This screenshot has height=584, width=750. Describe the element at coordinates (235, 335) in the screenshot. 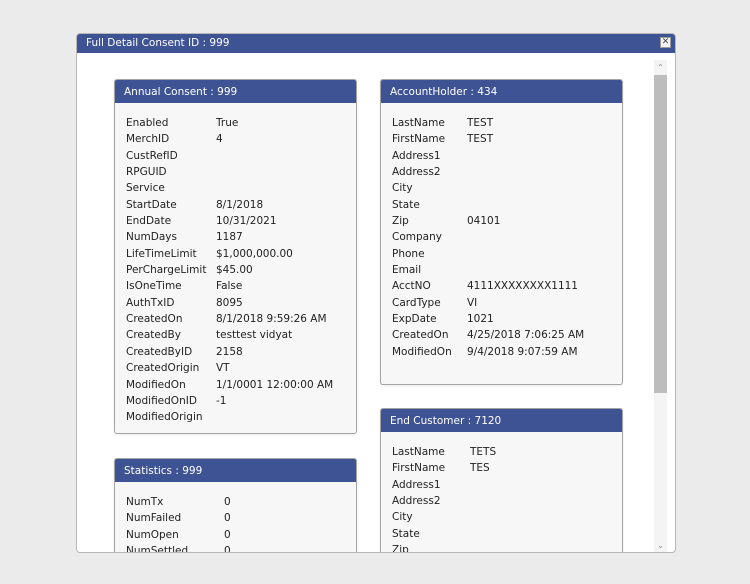

I see `field-row: CreatedBy testtest vidyat` at that location.